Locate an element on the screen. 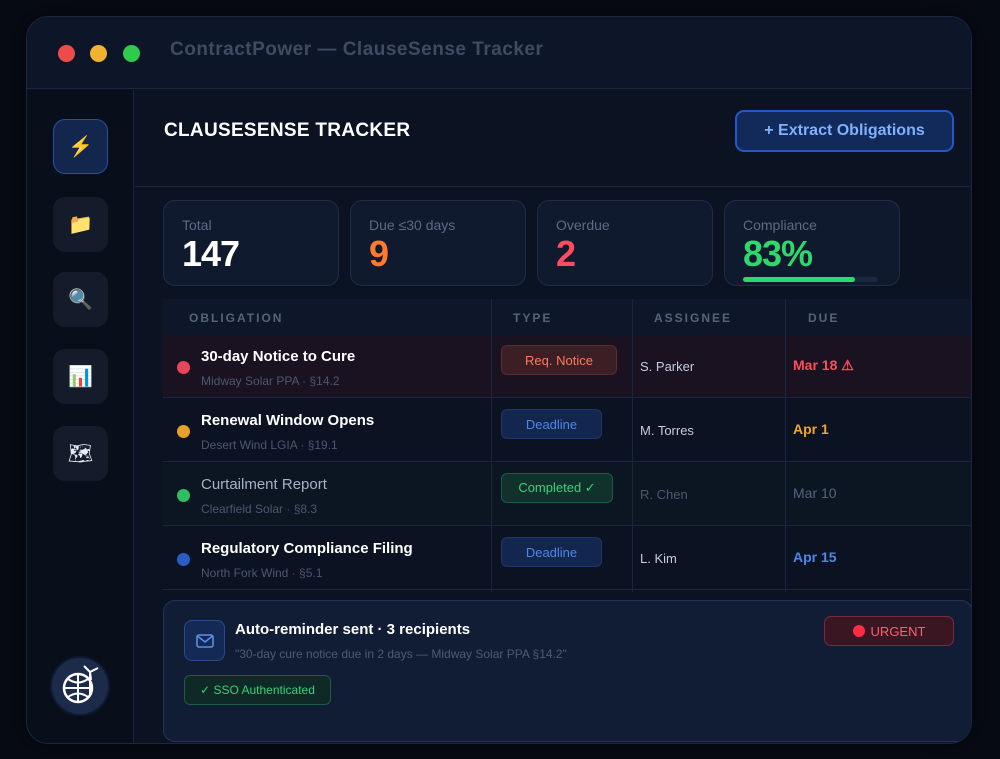 This screenshot has width=1000, height=759. chart-icon: 📊 is located at coordinates (80, 377).